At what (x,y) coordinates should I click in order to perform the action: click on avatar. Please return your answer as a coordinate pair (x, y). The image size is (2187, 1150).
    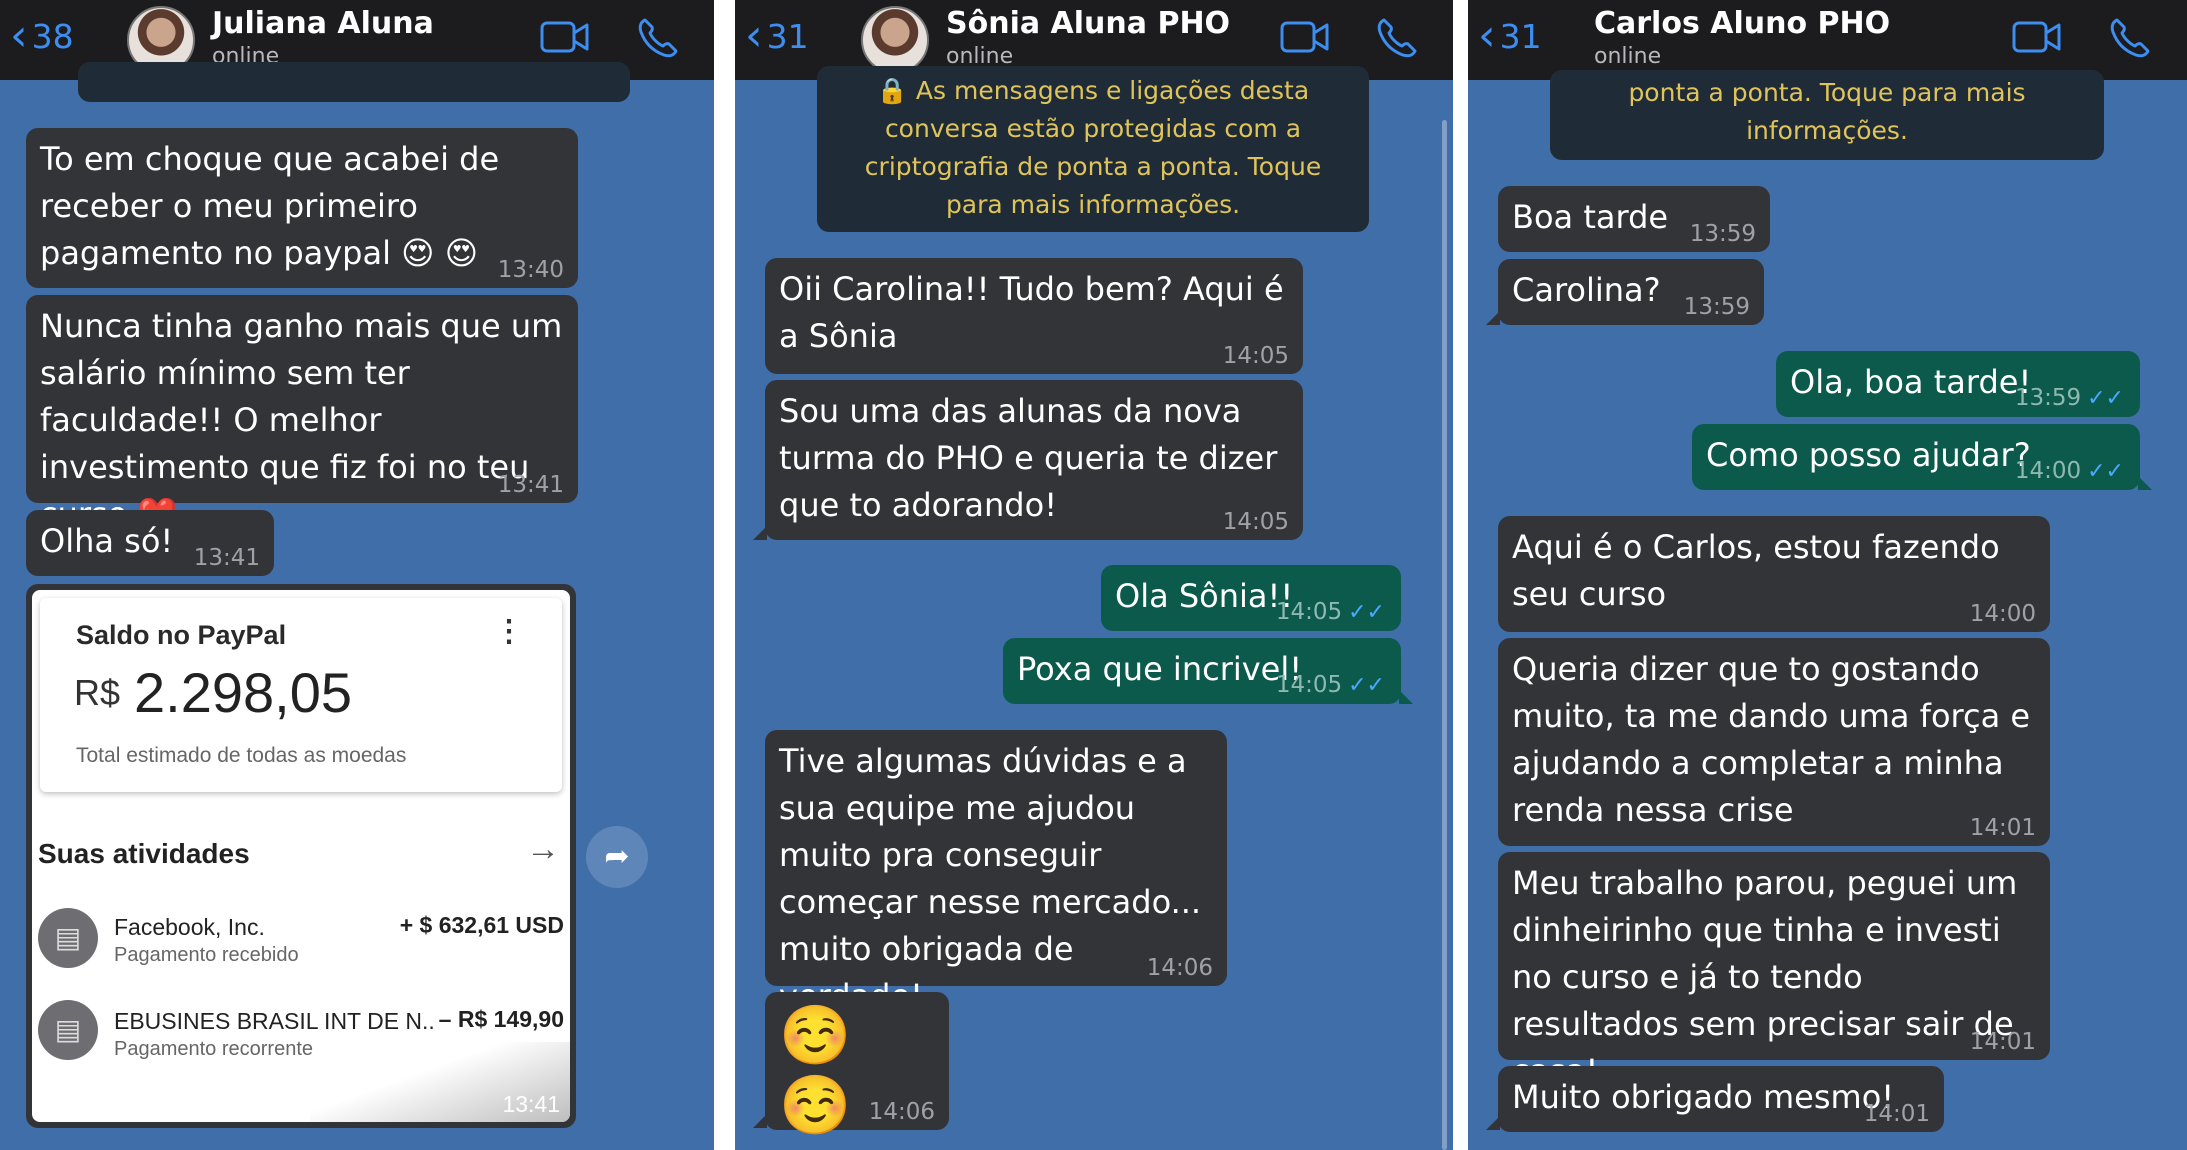
    Looking at the image, I should click on (895, 40).